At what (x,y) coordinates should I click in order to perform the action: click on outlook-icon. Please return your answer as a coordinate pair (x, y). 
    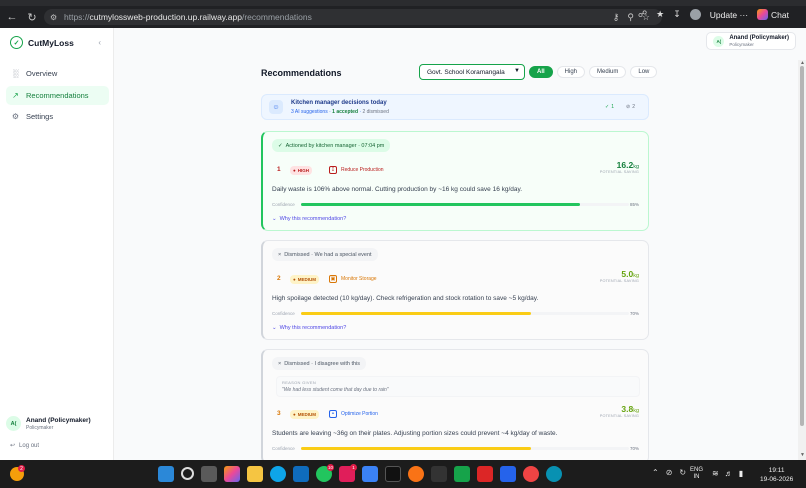
    Looking at the image, I should click on (301, 474).